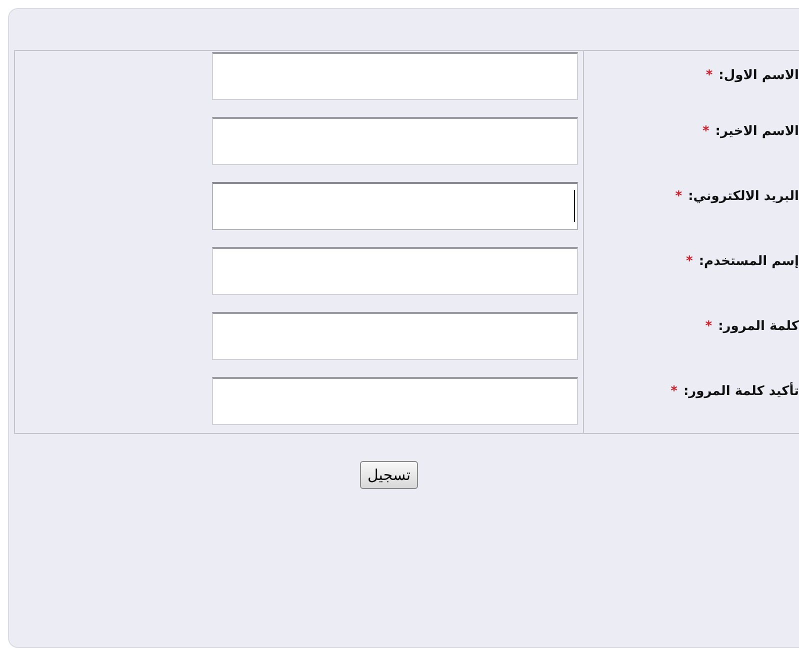 This screenshot has width=799, height=655. What do you see at coordinates (757, 131) in the screenshot?
I see `field-label: الاسم الاخير:` at bounding box center [757, 131].